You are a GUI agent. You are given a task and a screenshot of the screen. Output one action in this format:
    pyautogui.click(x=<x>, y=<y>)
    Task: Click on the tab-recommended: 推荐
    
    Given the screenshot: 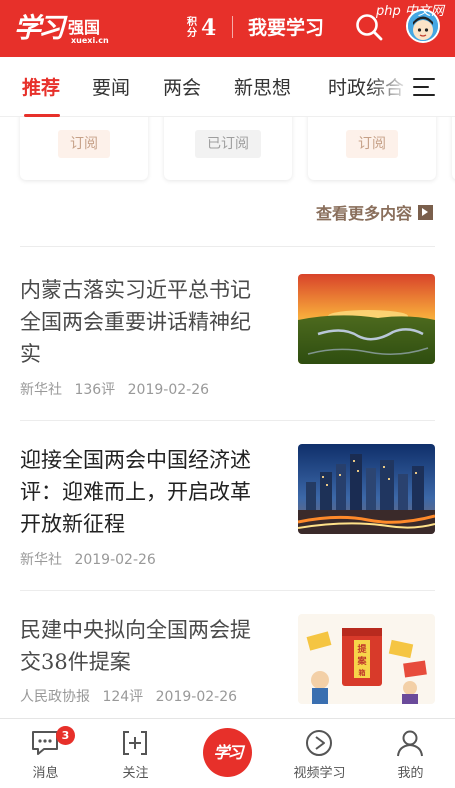 What is the action you would take?
    pyautogui.click(x=41, y=86)
    